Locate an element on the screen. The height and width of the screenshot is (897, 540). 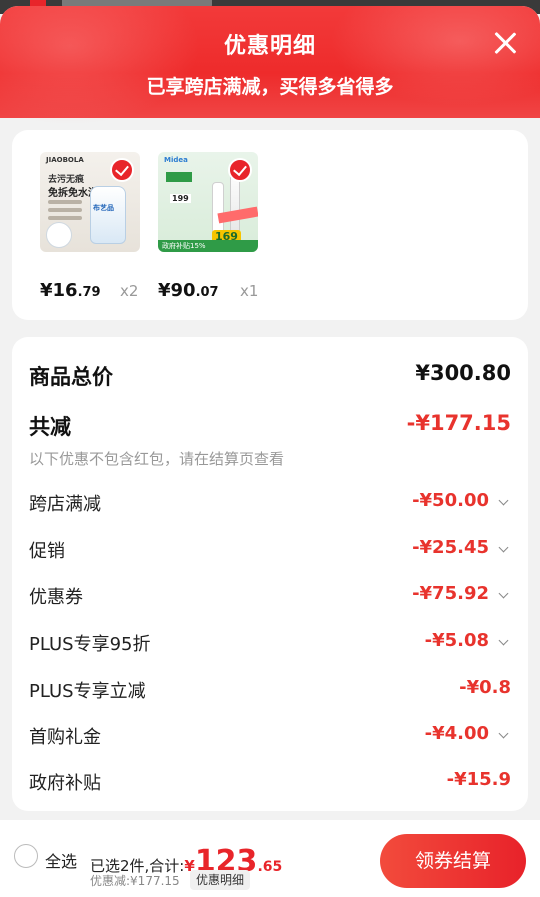
discount-label: 跨店满减 is located at coordinates (65, 504).